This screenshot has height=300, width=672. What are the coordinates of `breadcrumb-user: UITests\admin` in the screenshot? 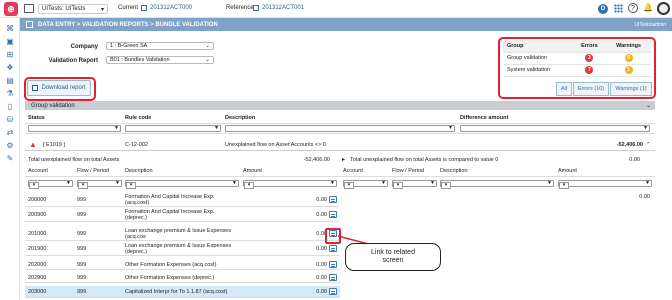 It's located at (650, 24).